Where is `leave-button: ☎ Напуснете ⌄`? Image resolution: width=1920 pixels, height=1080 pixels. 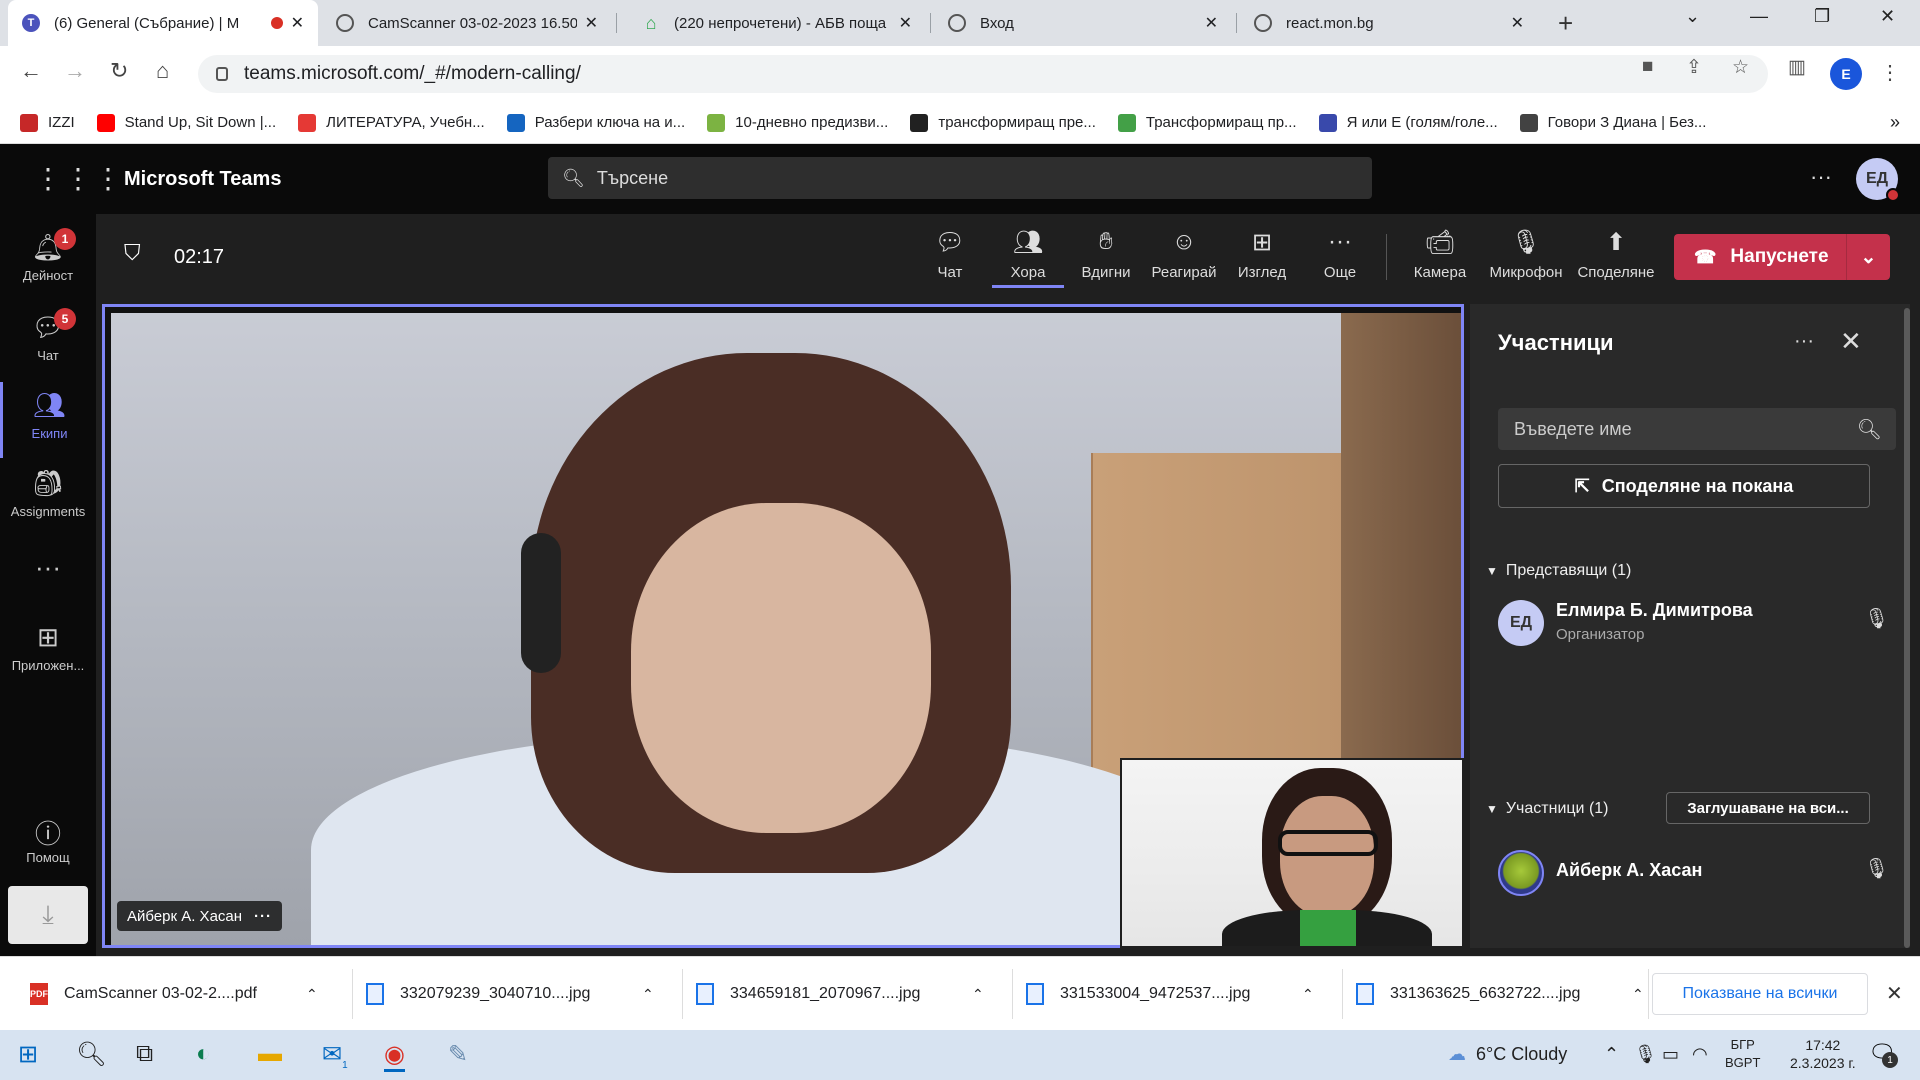
leave-button: ☎ Напуснете ⌄ is located at coordinates (1782, 257).